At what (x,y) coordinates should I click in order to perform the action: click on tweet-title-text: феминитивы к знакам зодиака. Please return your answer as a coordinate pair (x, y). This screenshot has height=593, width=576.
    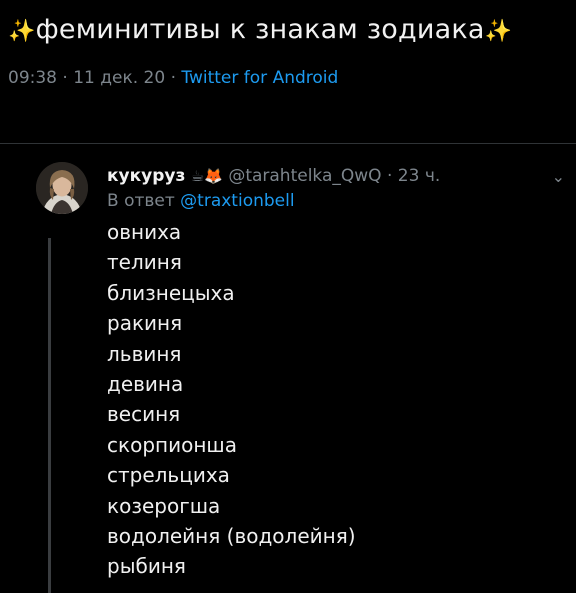
    Looking at the image, I should click on (260, 29).